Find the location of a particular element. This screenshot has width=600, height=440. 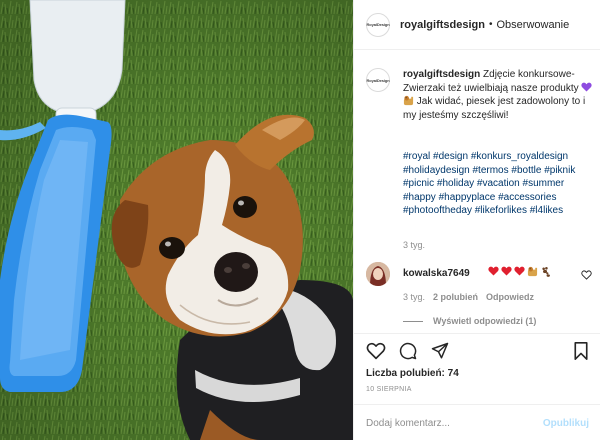

comment-meta: 3 tyg. 2 polubień Odpowiedz is located at coordinates (468, 297).